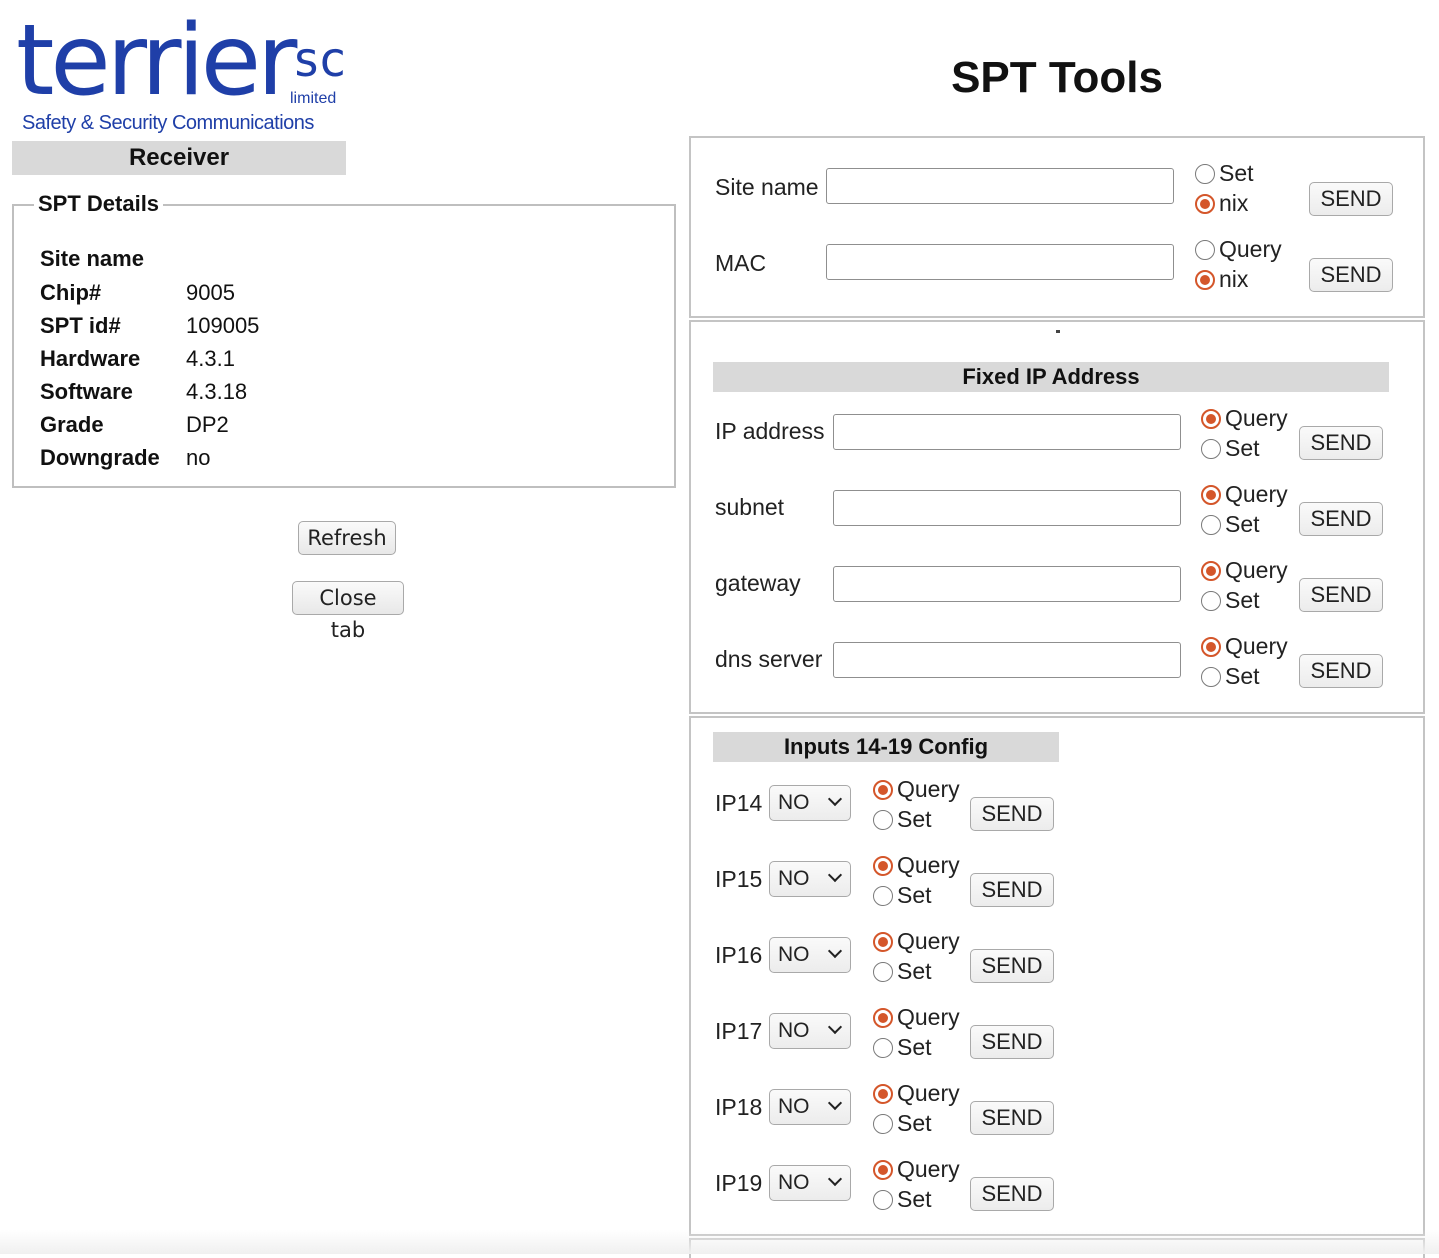  I want to click on dns-server-set-option: Set, so click(1230, 676).